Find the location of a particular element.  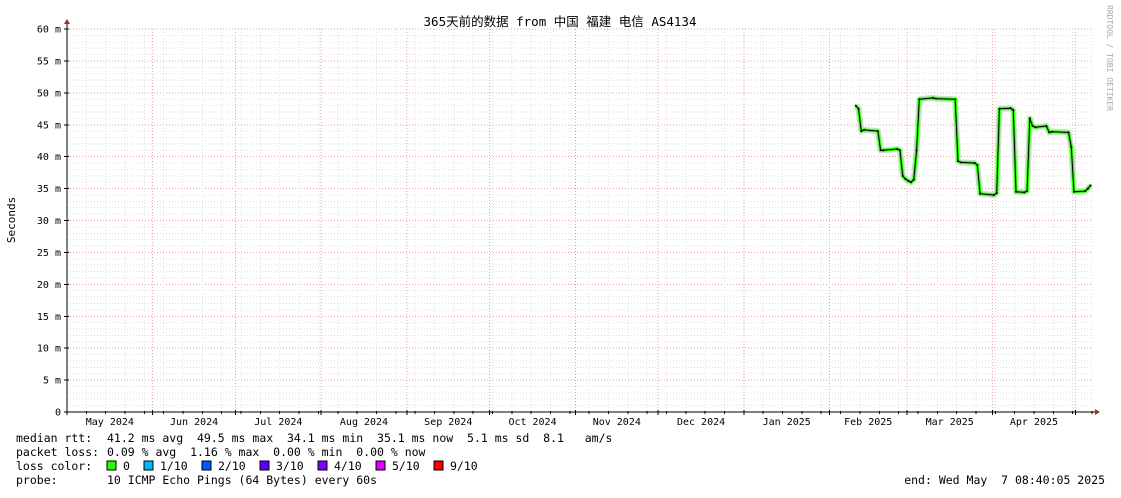

y-axis-label: Seconds is located at coordinates (11, 220).